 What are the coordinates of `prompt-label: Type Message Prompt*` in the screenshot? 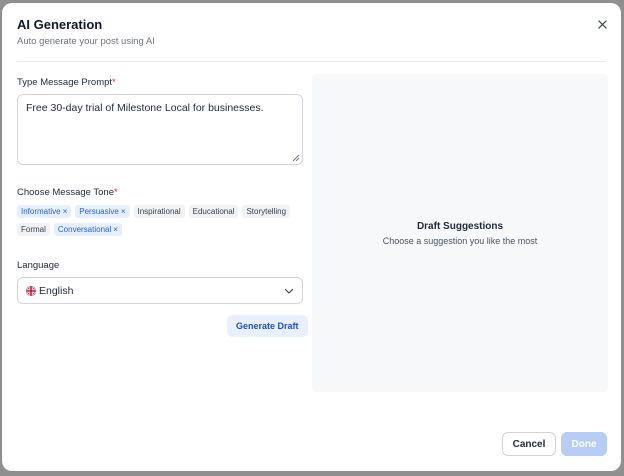 It's located at (66, 82).